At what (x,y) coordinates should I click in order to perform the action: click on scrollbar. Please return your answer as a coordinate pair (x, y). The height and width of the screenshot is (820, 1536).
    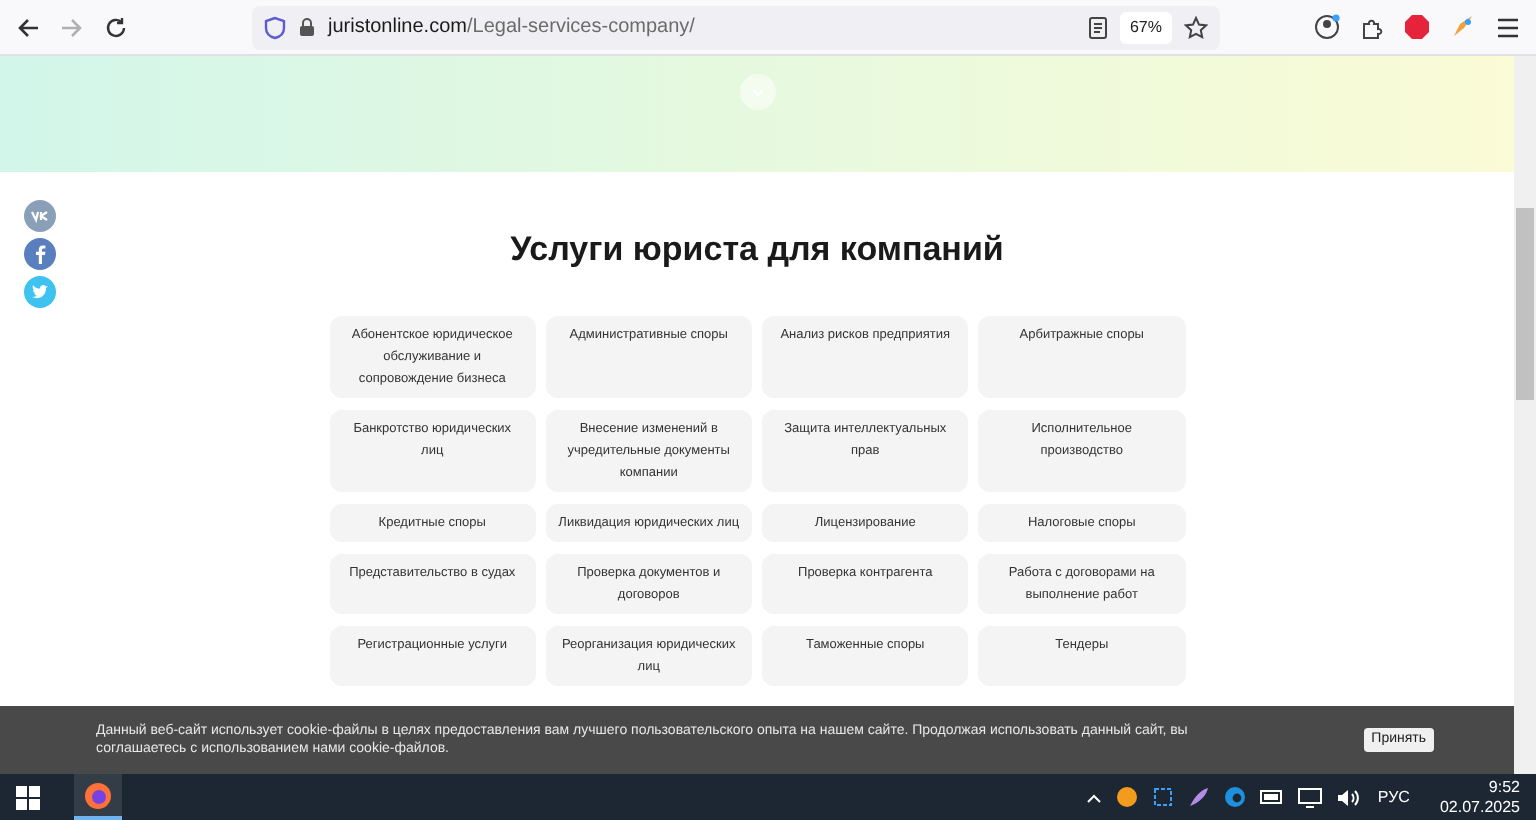
    Looking at the image, I should click on (1525, 415).